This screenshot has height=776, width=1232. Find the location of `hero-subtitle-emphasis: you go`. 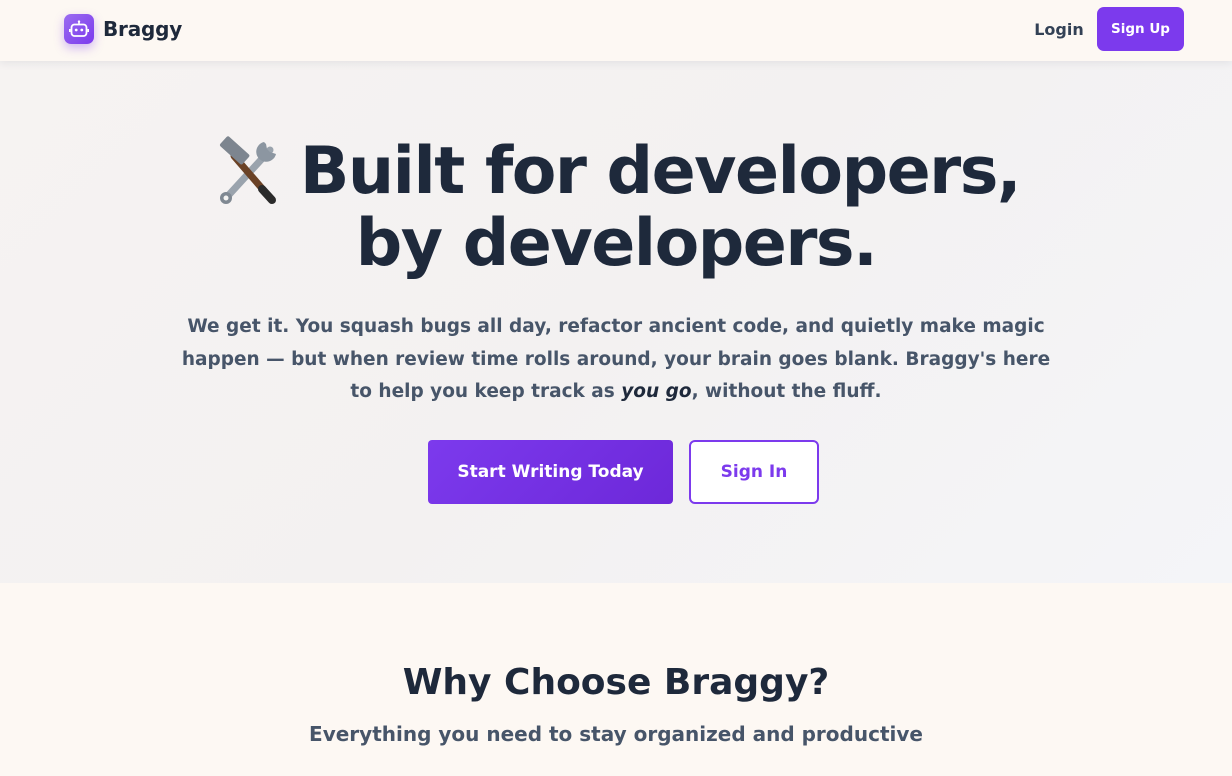

hero-subtitle-emphasis: you go is located at coordinates (656, 391).